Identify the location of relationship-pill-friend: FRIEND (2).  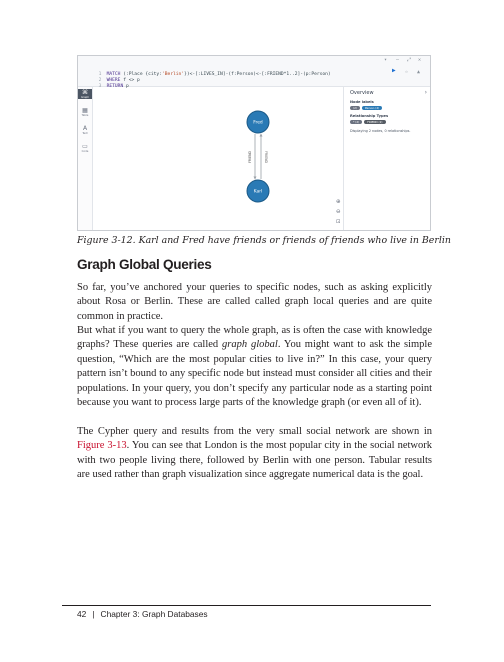
(375, 122).